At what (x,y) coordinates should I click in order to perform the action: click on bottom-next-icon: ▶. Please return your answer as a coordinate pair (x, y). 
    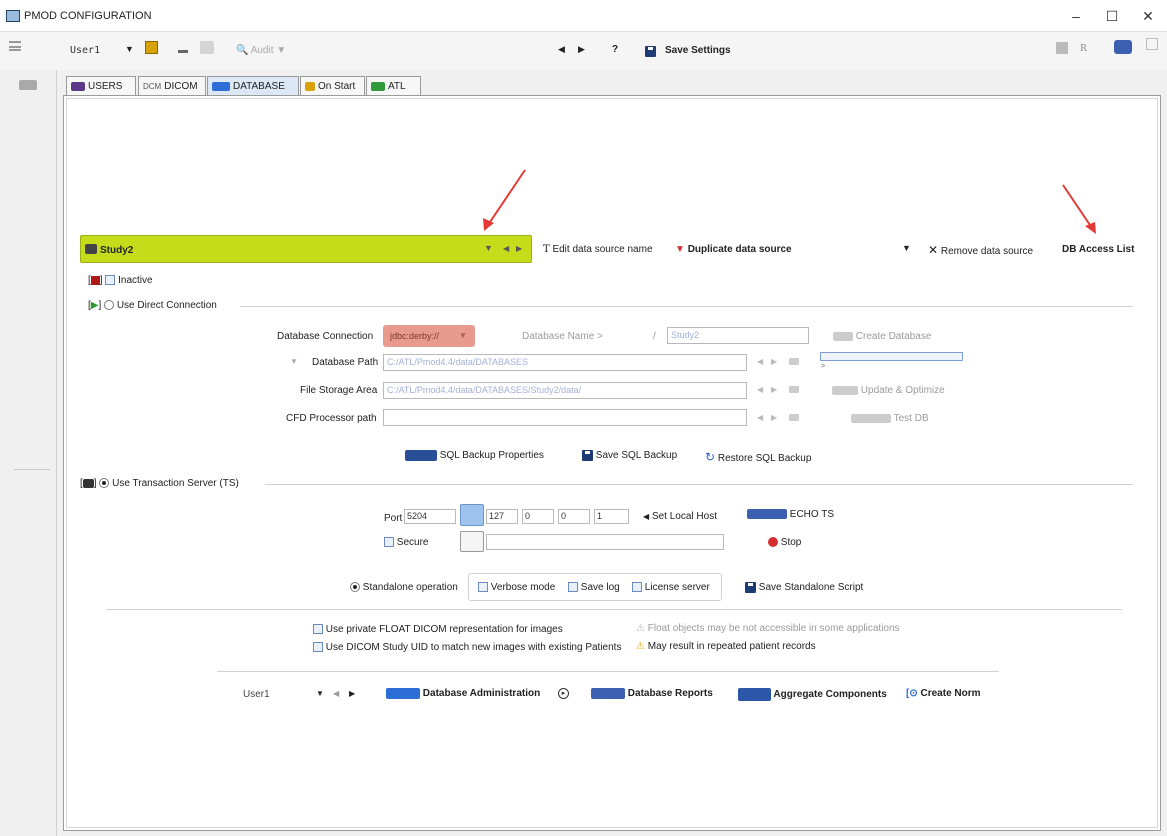
    Looking at the image, I should click on (352, 693).